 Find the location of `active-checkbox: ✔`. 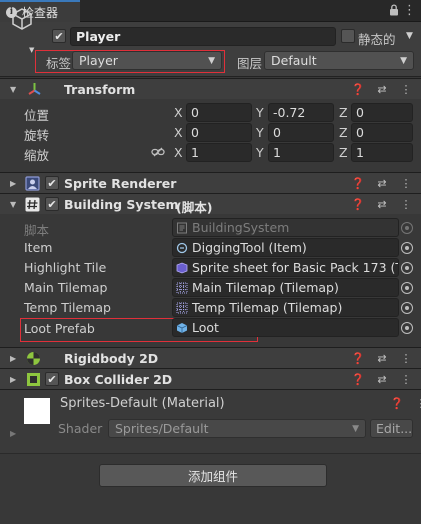

active-checkbox: ✔ is located at coordinates (59, 36).